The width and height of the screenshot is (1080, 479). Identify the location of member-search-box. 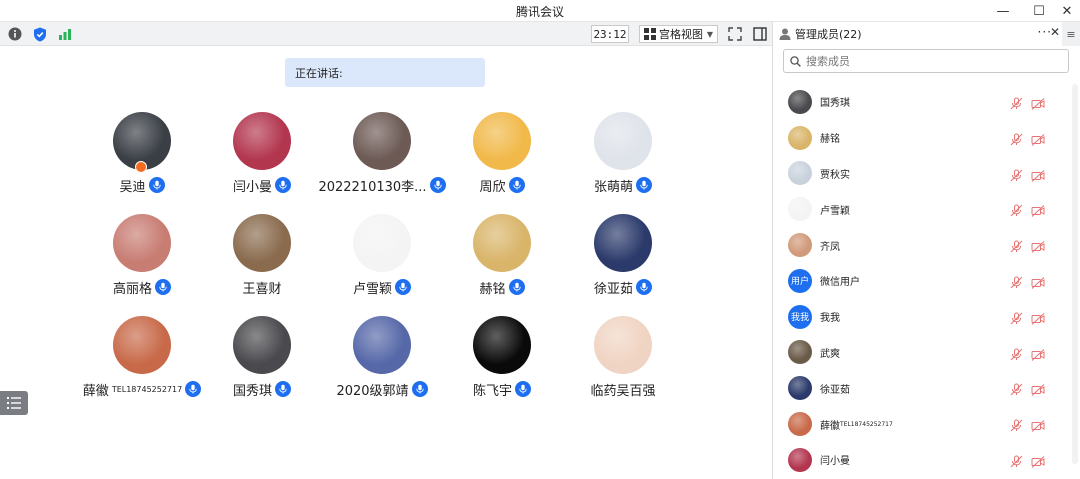
(926, 61).